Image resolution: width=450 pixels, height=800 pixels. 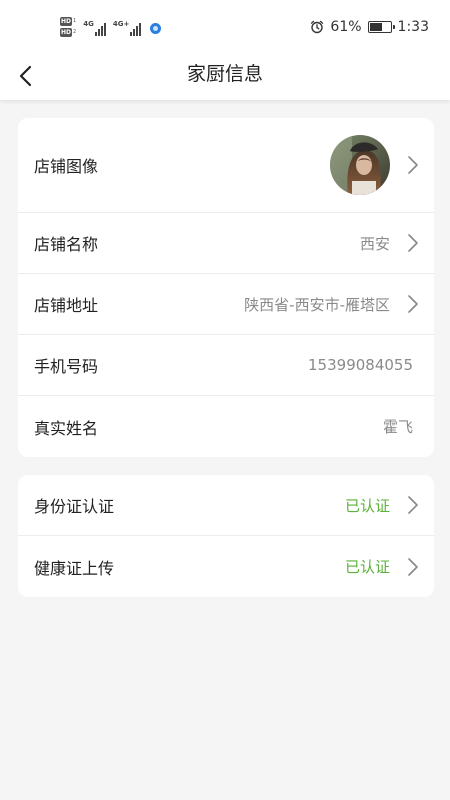 I want to click on network-type-2: 4G+, so click(x=121, y=24).